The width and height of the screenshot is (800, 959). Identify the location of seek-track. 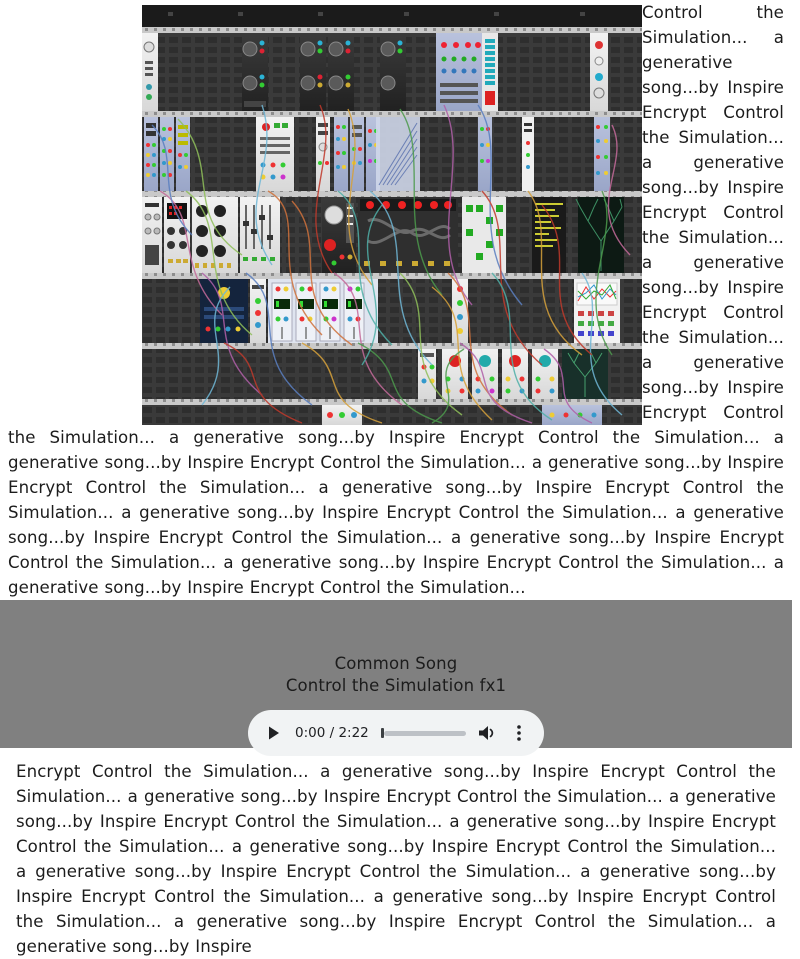
(424, 733).